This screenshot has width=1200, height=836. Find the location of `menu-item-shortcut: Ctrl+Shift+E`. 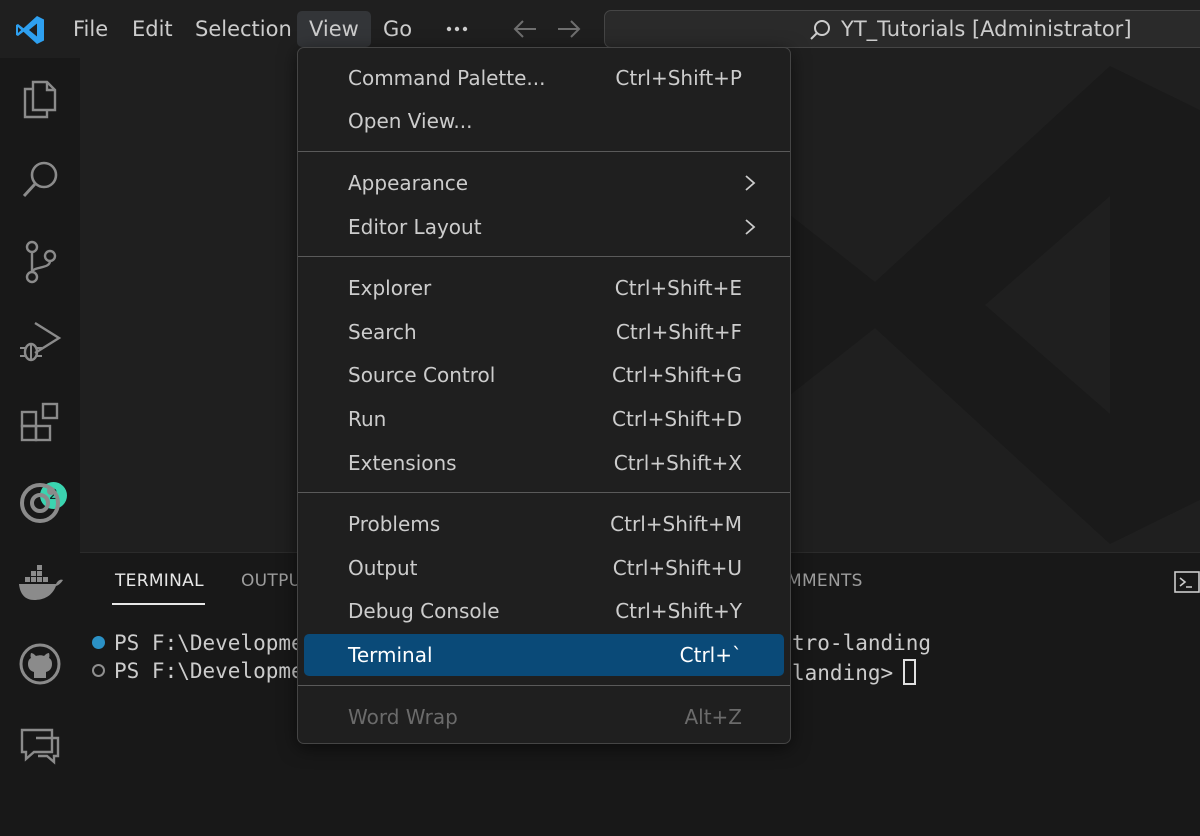

menu-item-shortcut: Ctrl+Shift+E is located at coordinates (678, 288).